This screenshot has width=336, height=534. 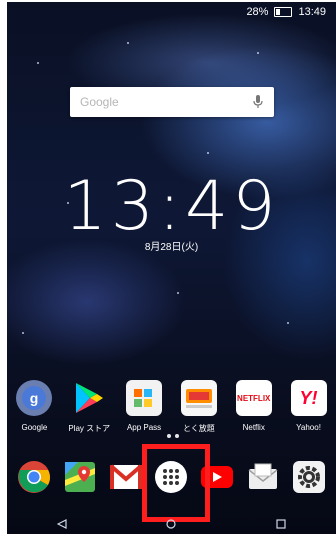 What do you see at coordinates (253, 427) in the screenshot?
I see `app-label: Netflix` at bounding box center [253, 427].